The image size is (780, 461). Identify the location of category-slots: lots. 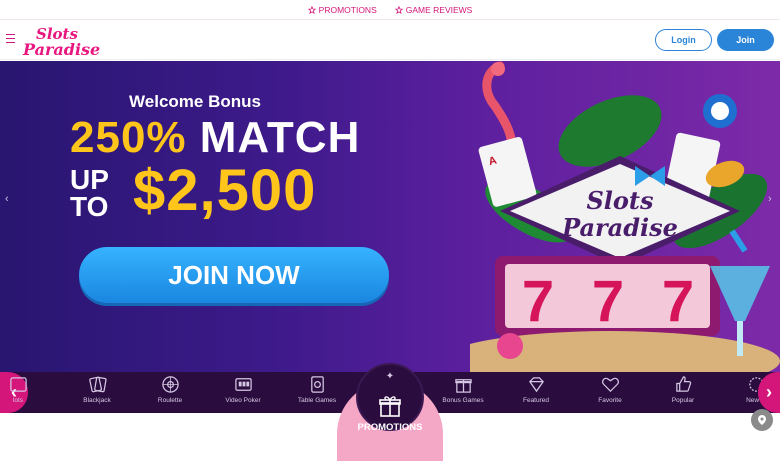
(24, 393).